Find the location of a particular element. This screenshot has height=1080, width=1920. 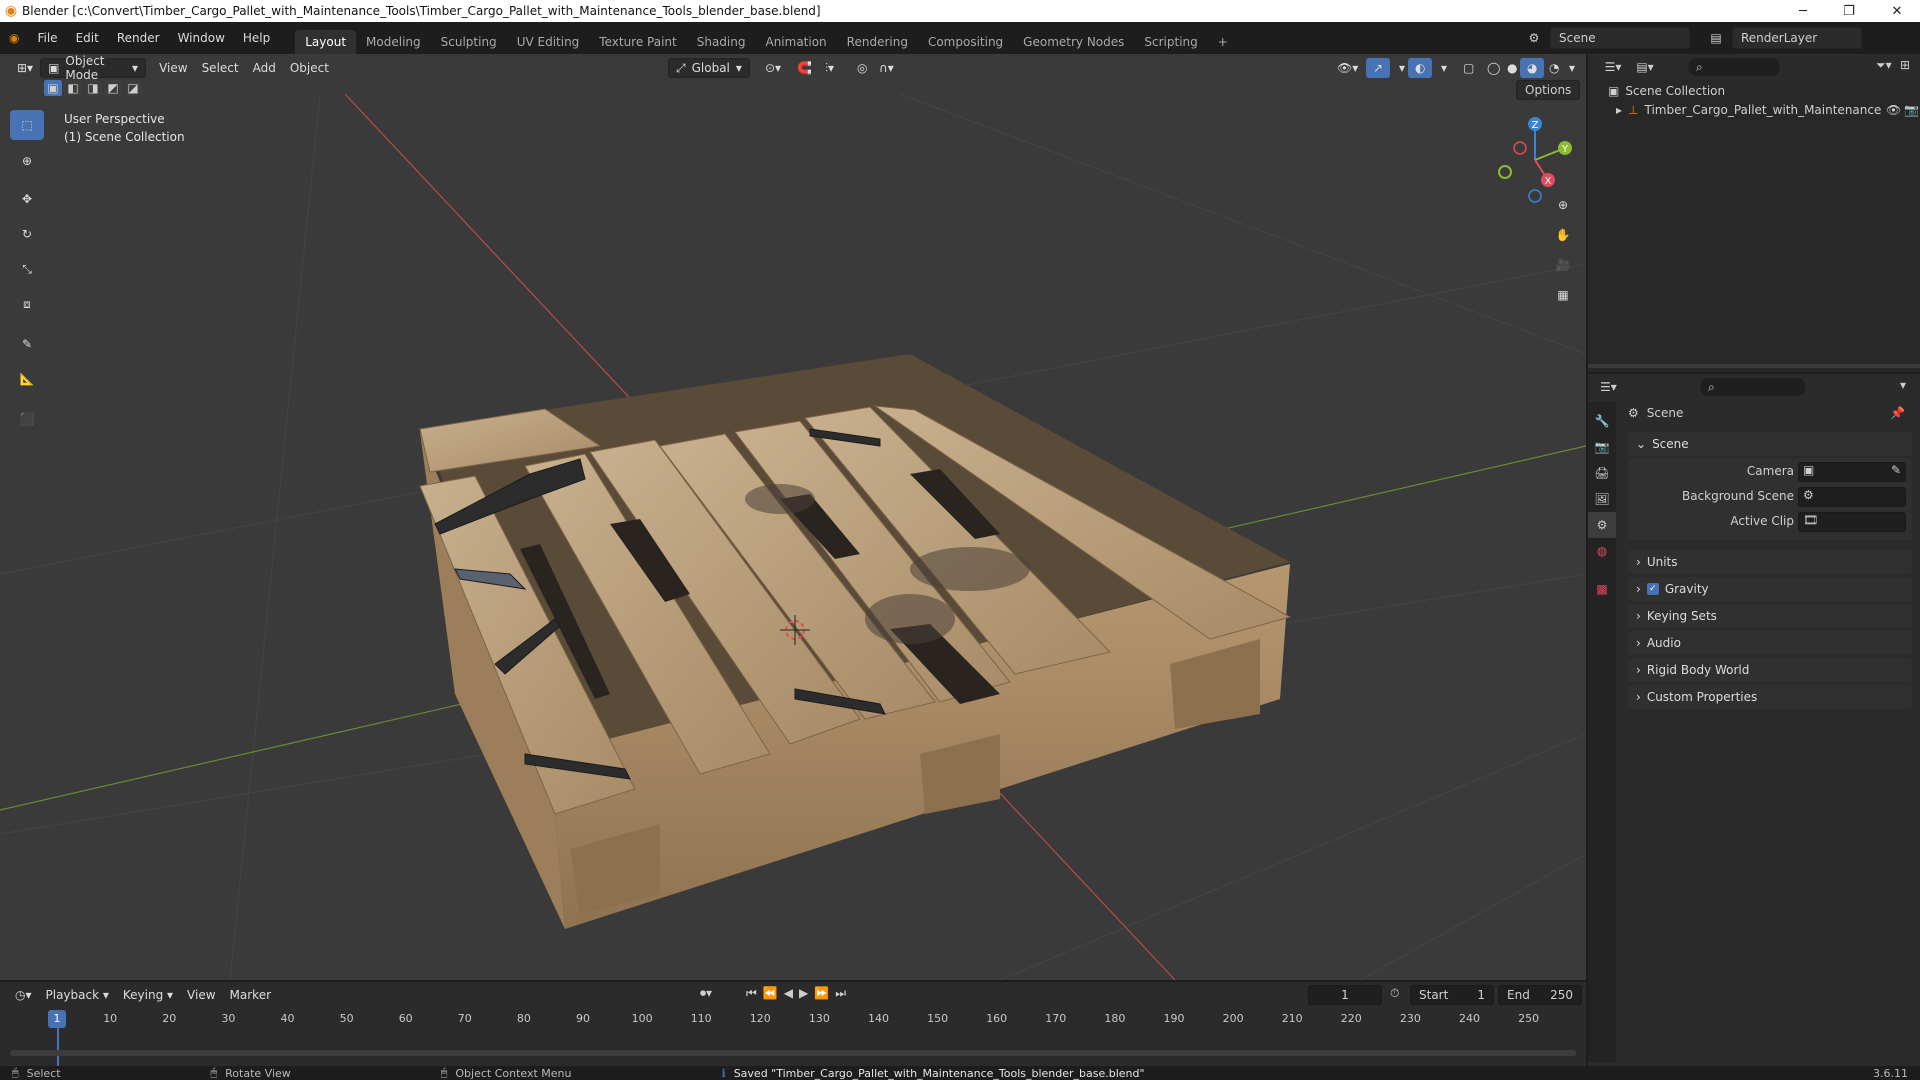

tab-animation: Animation is located at coordinates (795, 42).